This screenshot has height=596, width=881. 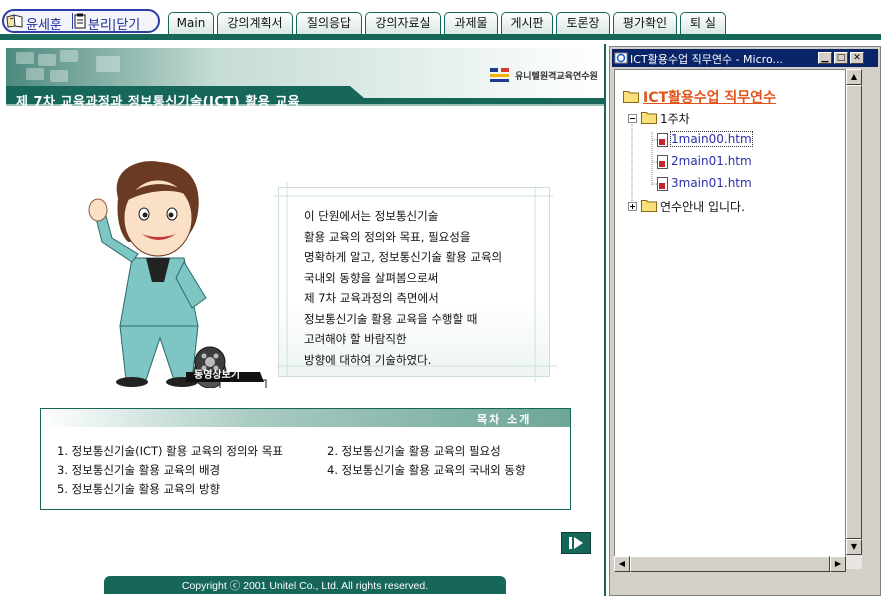 What do you see at coordinates (556, 77) in the screenshot?
I see `org-name: 유니텔원격교육연수원` at bounding box center [556, 77].